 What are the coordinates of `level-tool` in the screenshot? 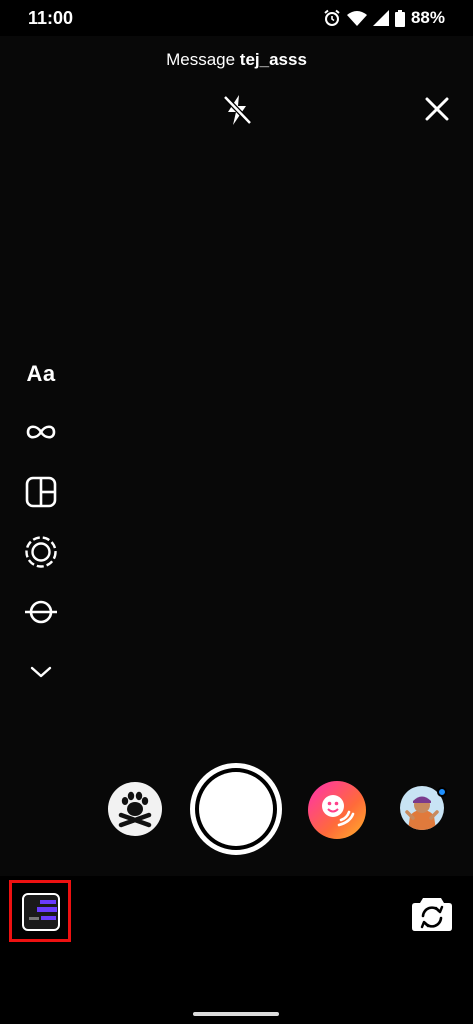 It's located at (41, 612).